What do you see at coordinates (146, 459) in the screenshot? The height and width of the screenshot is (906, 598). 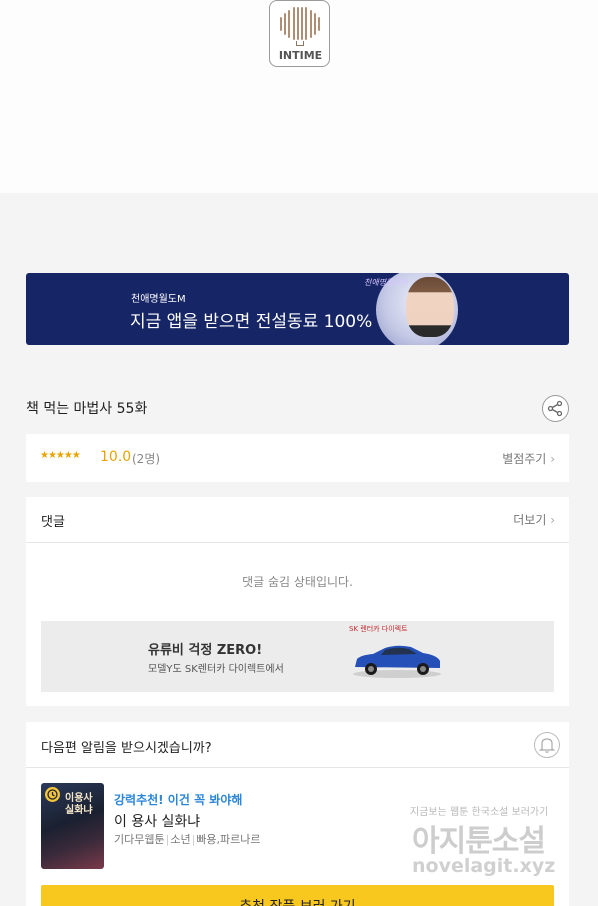 I see `rating-votes: (2명)` at bounding box center [146, 459].